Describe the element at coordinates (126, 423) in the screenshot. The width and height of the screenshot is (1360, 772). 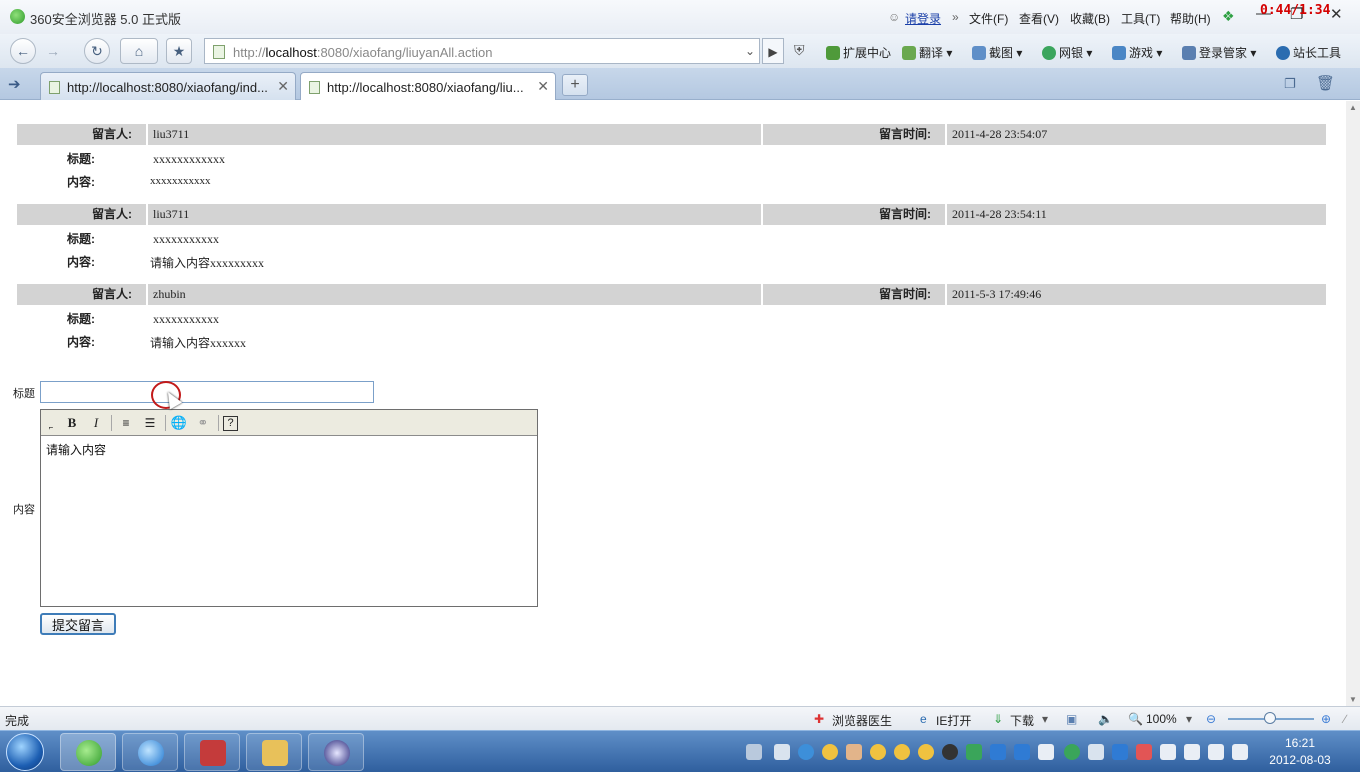
I see `ordered-list-icon: ≡` at that location.